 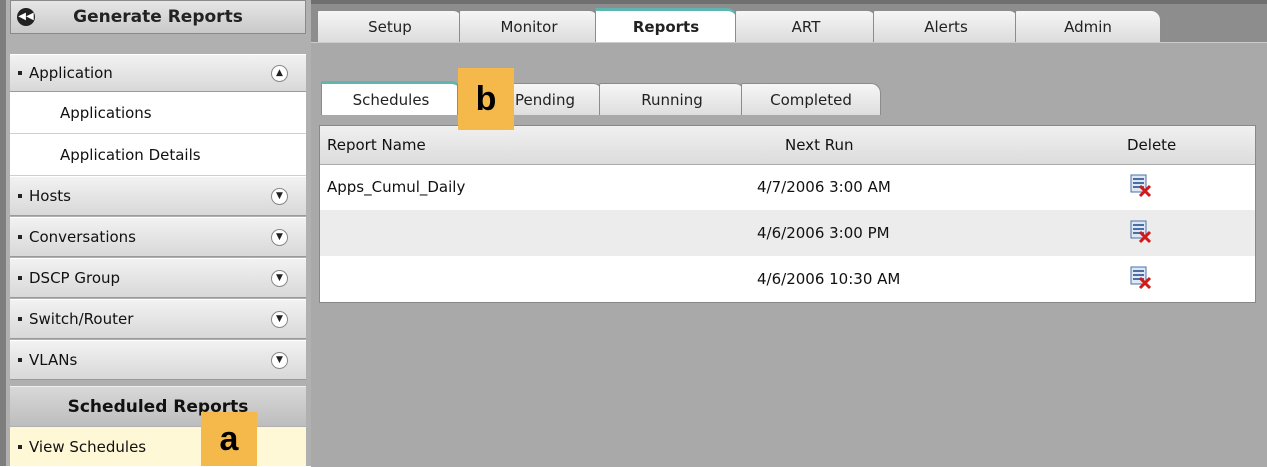 What do you see at coordinates (82, 237) in the screenshot?
I see `sidebar-section-label: Conversations` at bounding box center [82, 237].